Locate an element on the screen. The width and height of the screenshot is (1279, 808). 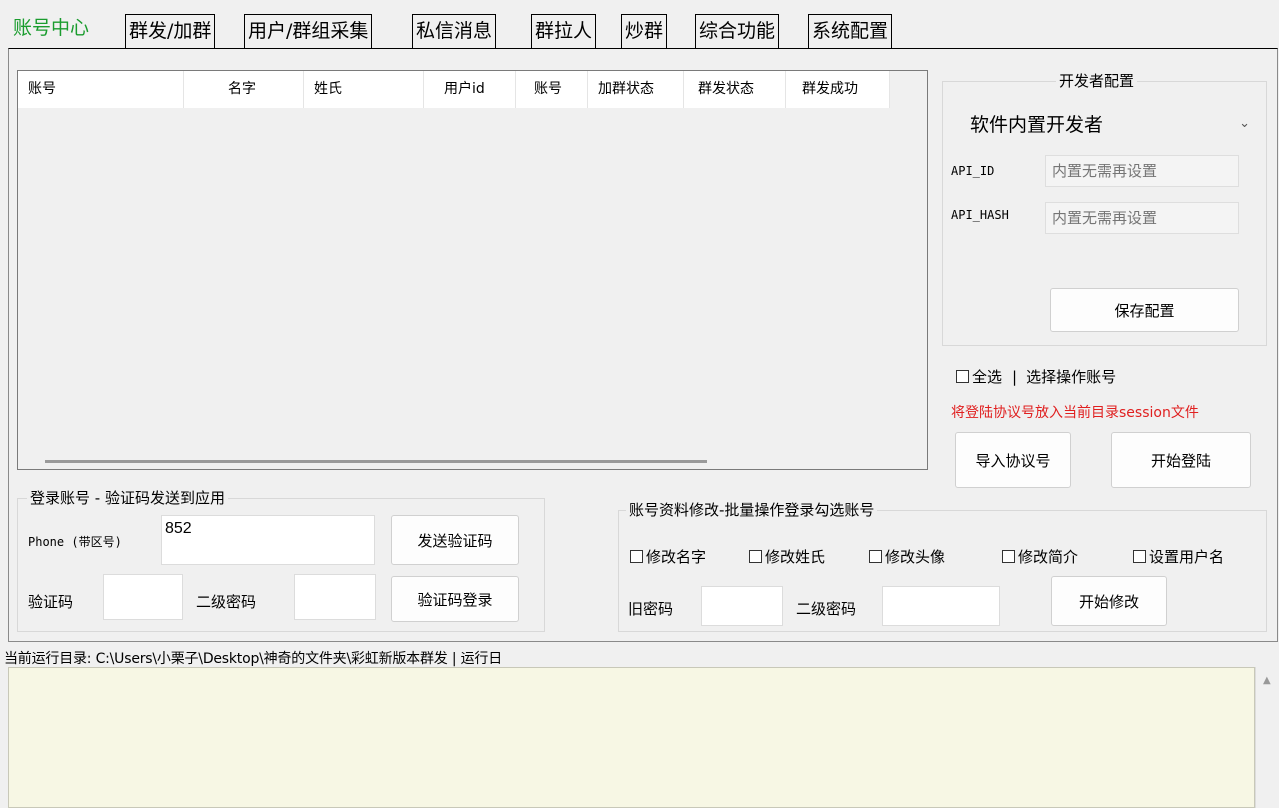
set-username-checkbox: 设置用户名 is located at coordinates (1178, 556).